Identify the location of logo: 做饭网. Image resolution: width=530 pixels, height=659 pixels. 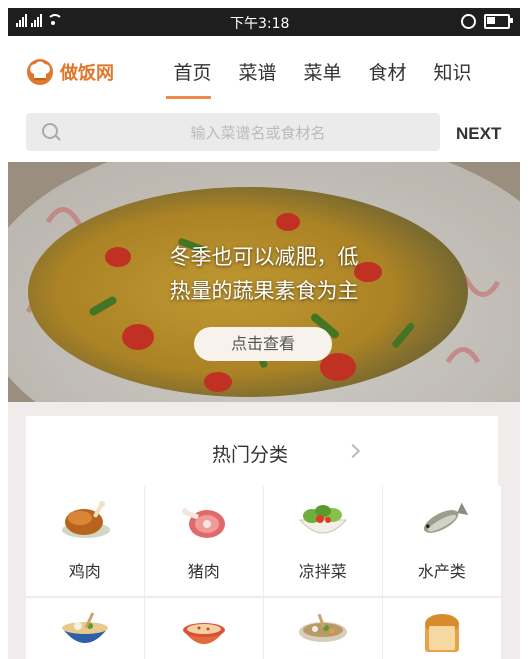
(69, 72).